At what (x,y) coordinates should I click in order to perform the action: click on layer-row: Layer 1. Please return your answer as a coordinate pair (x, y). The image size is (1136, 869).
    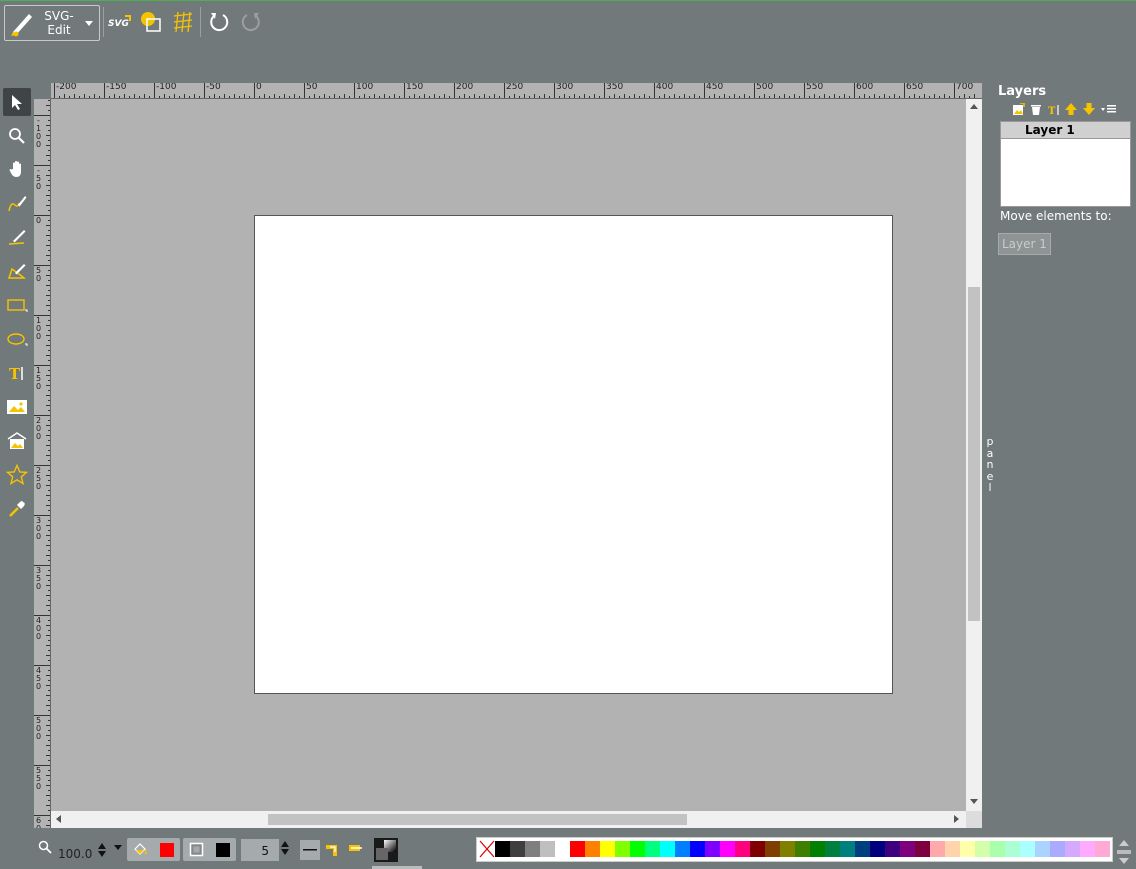
    Looking at the image, I should click on (1065, 130).